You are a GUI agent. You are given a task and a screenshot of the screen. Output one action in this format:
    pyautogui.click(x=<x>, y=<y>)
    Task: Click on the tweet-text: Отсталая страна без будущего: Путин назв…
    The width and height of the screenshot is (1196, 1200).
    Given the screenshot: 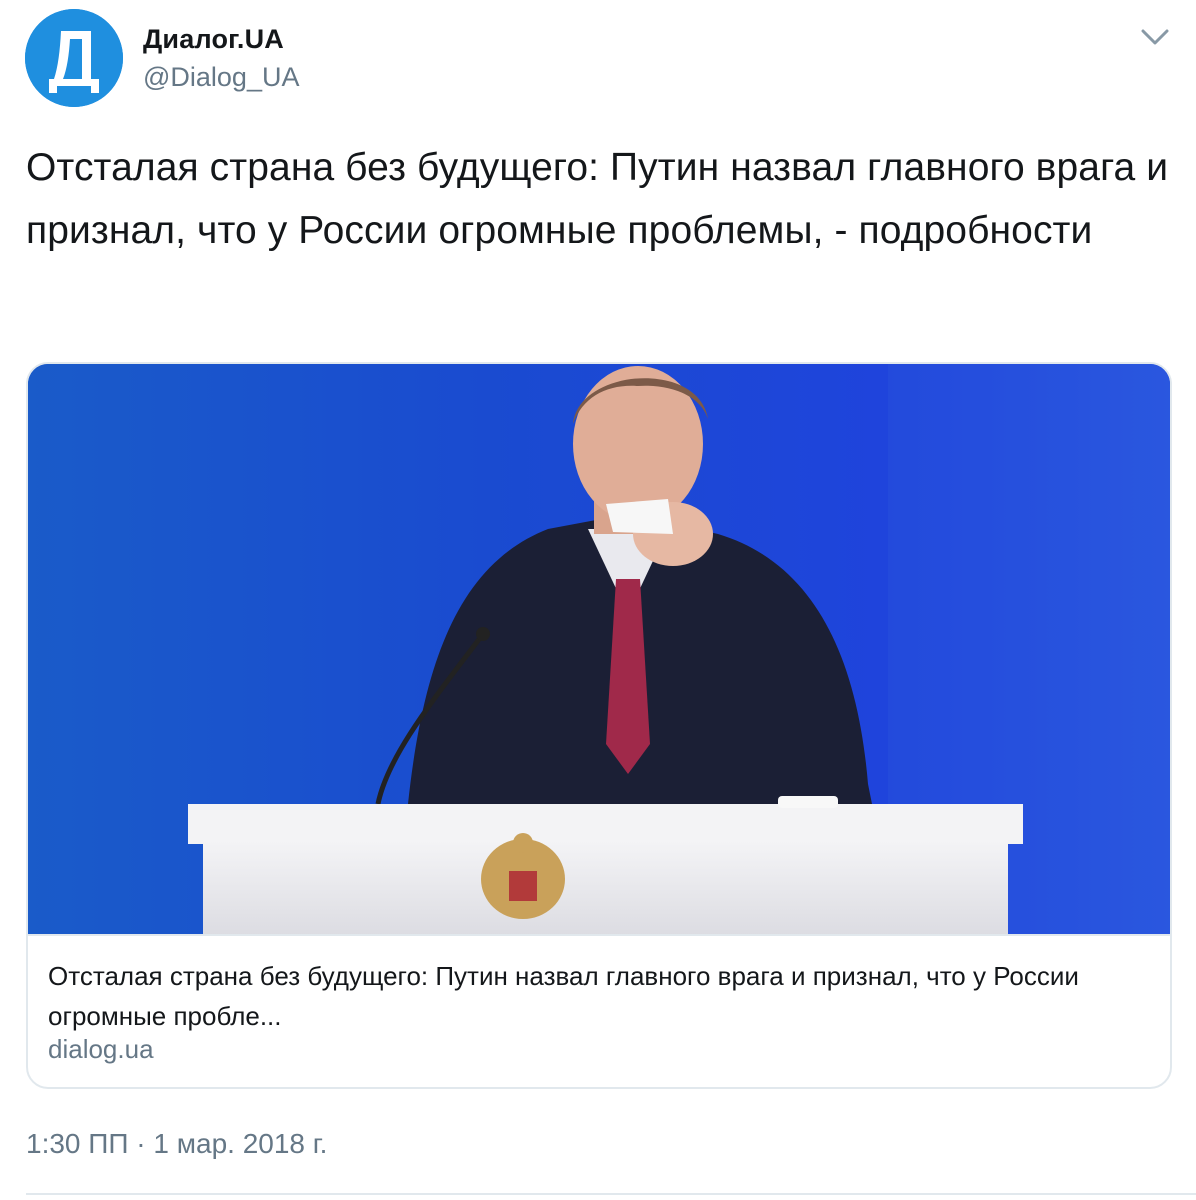 What is the action you would take?
    pyautogui.click(x=597, y=199)
    